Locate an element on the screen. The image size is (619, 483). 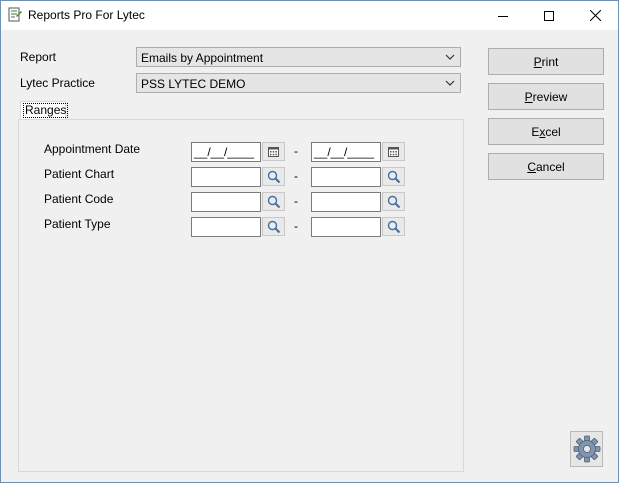
maximize-button is located at coordinates (549, 15).